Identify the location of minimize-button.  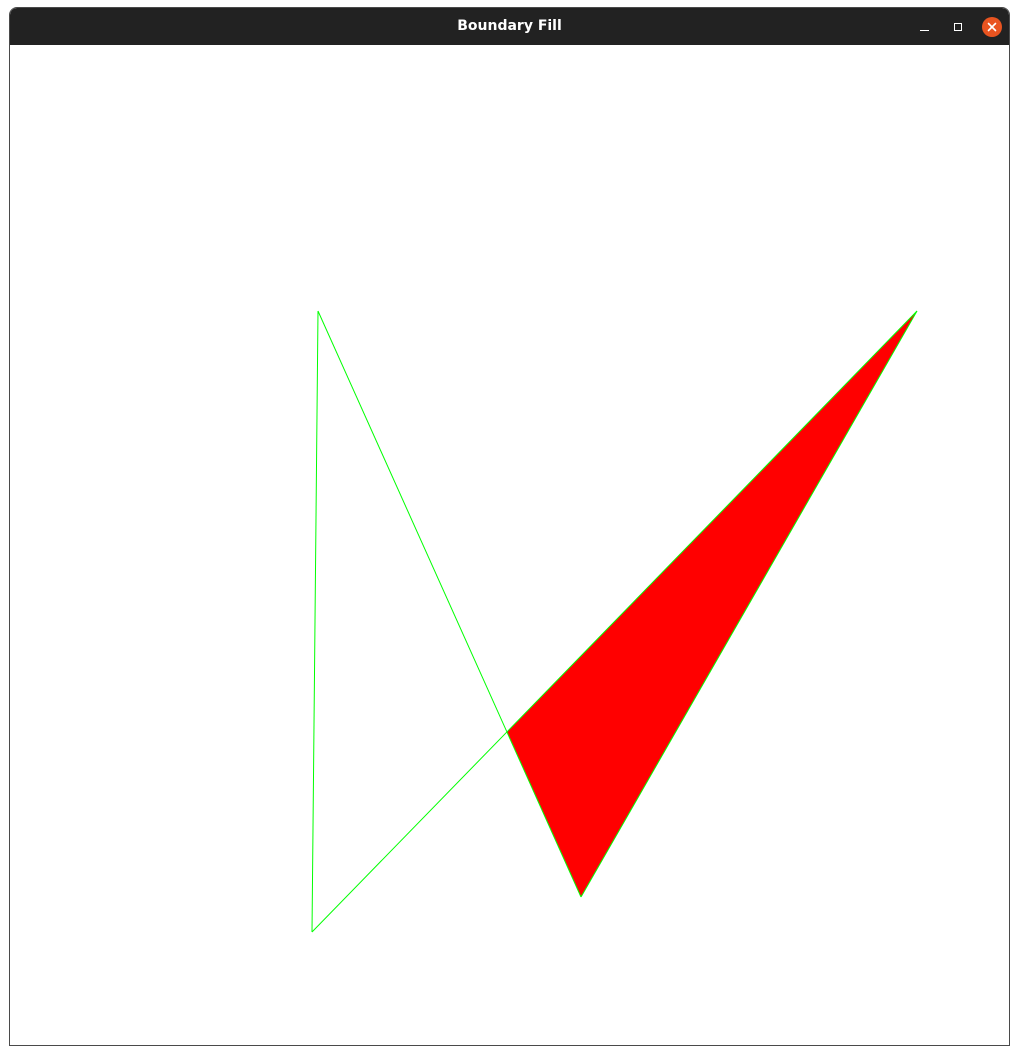
(924, 27).